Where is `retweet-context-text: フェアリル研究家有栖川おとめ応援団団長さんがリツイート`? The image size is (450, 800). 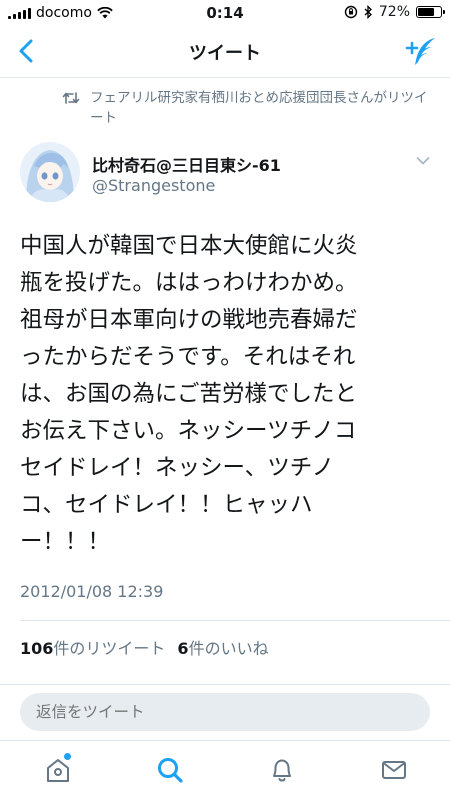 retweet-context-text: フェアリル研究家有栖川おとめ応援団団長さんがリツイート is located at coordinates (259, 108).